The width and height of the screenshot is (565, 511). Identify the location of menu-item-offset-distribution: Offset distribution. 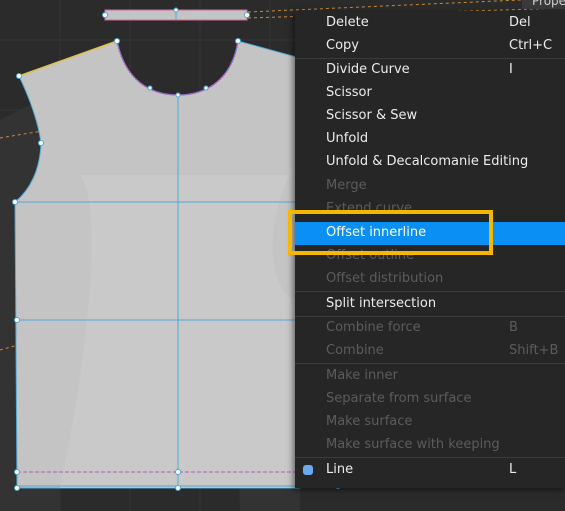
(430, 279).